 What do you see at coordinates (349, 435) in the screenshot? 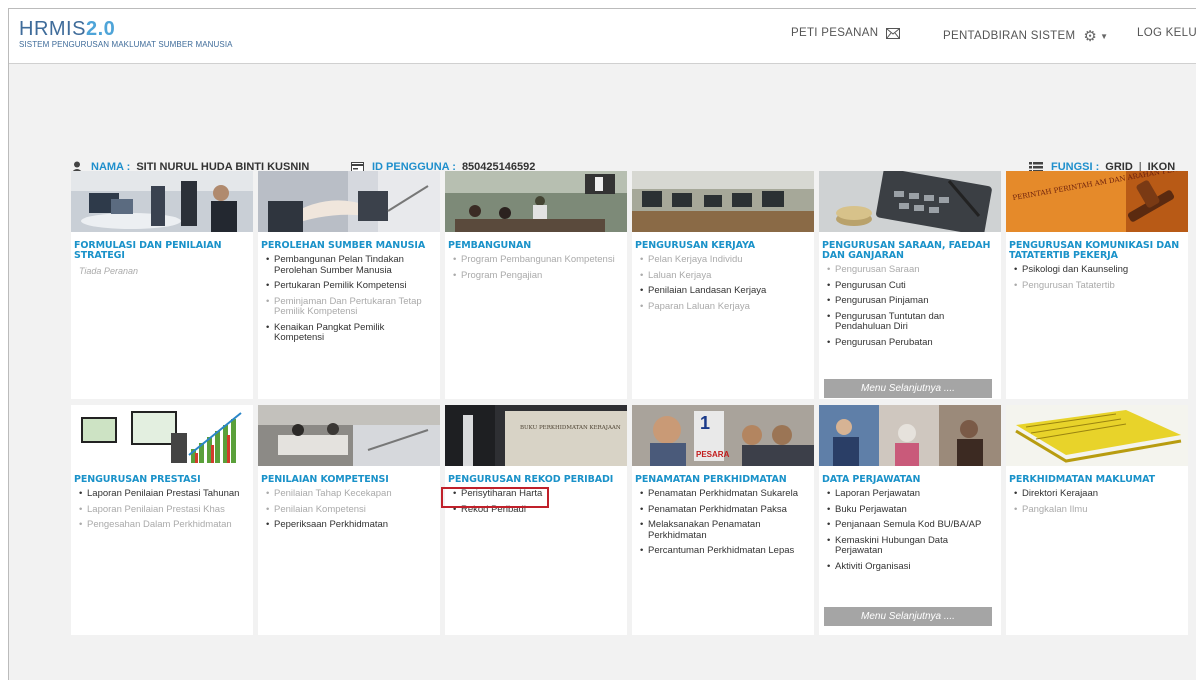
I see `tile-image-interview` at bounding box center [349, 435].